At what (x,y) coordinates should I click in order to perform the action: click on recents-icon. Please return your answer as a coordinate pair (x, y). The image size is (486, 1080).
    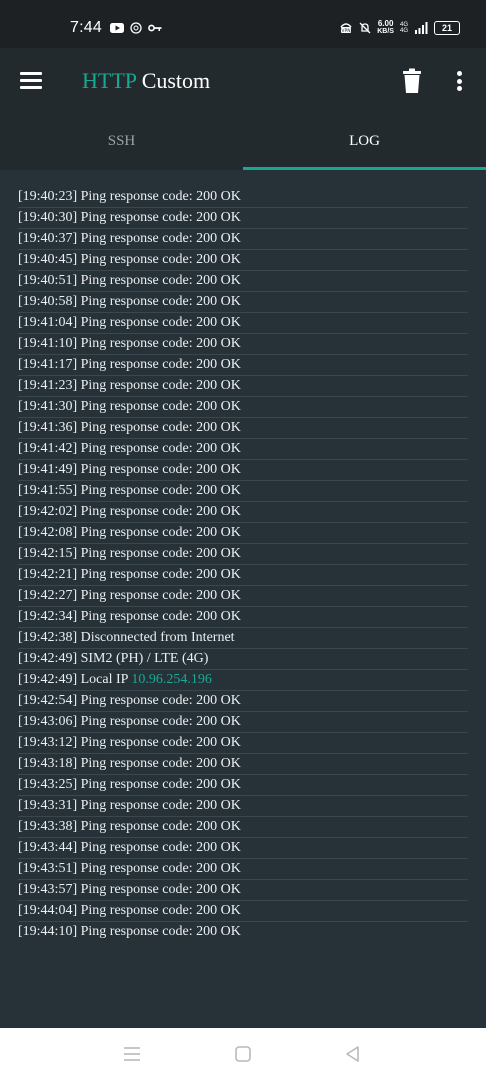
    Looking at the image, I should click on (132, 1054).